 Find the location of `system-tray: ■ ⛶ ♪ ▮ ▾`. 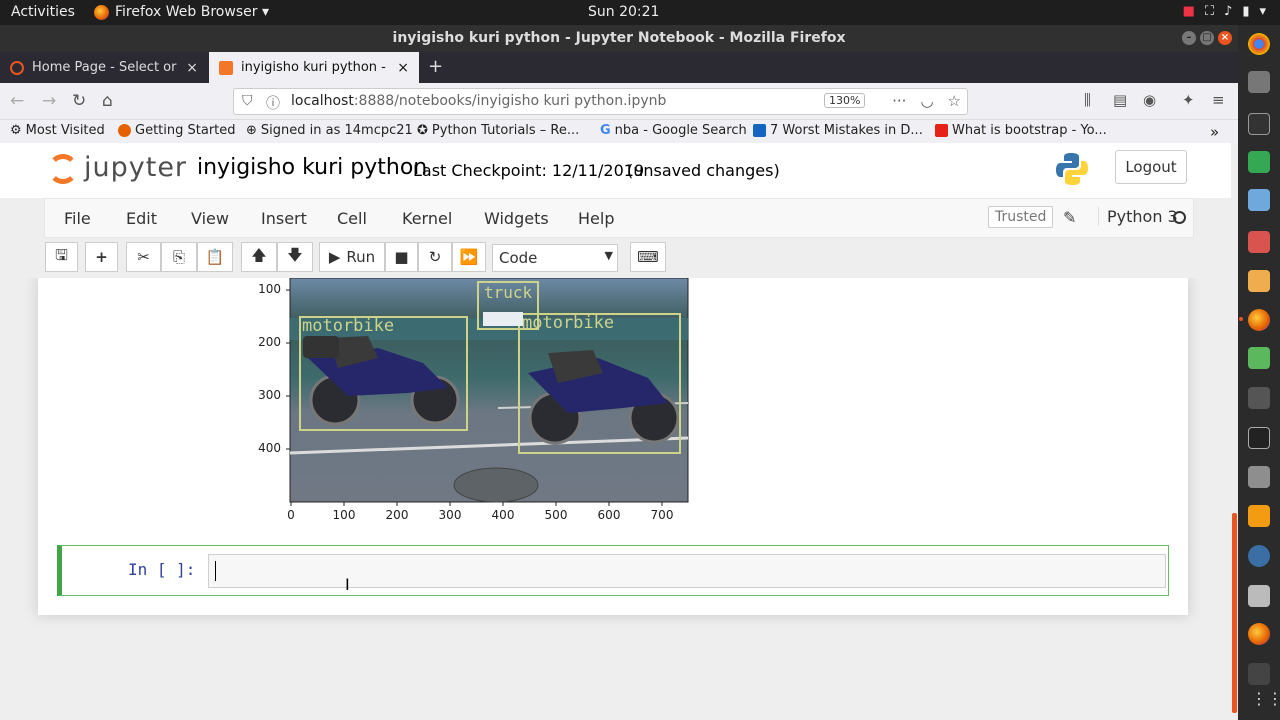

system-tray: ■ ⛶ ♪ ▮ ▾ is located at coordinates (1224, 11).